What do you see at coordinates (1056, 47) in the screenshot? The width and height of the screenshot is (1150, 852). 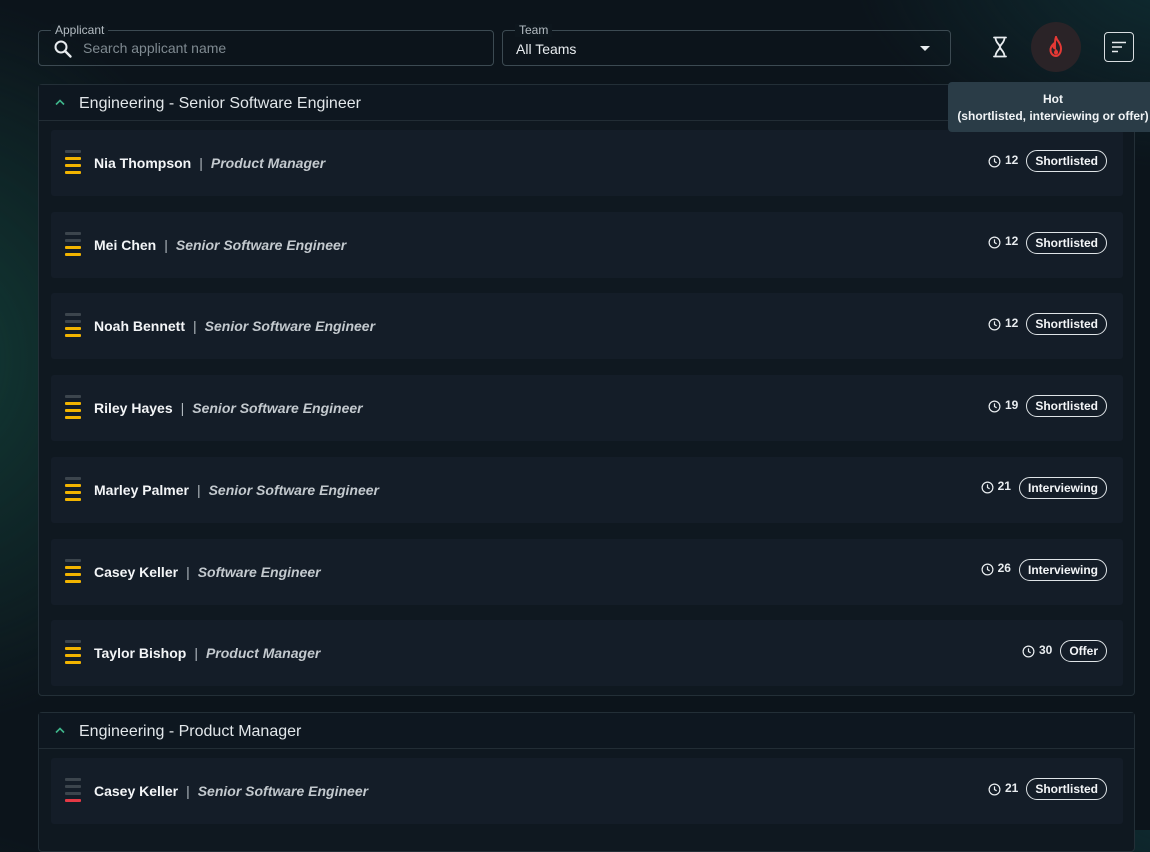 I see `hot-filter-button` at bounding box center [1056, 47].